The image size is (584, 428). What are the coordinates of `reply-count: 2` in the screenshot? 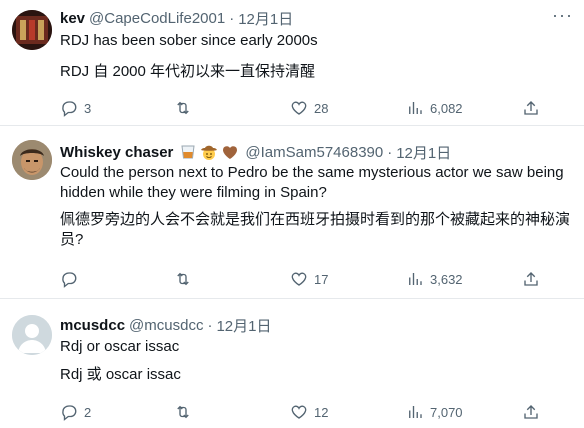 It's located at (88, 412).